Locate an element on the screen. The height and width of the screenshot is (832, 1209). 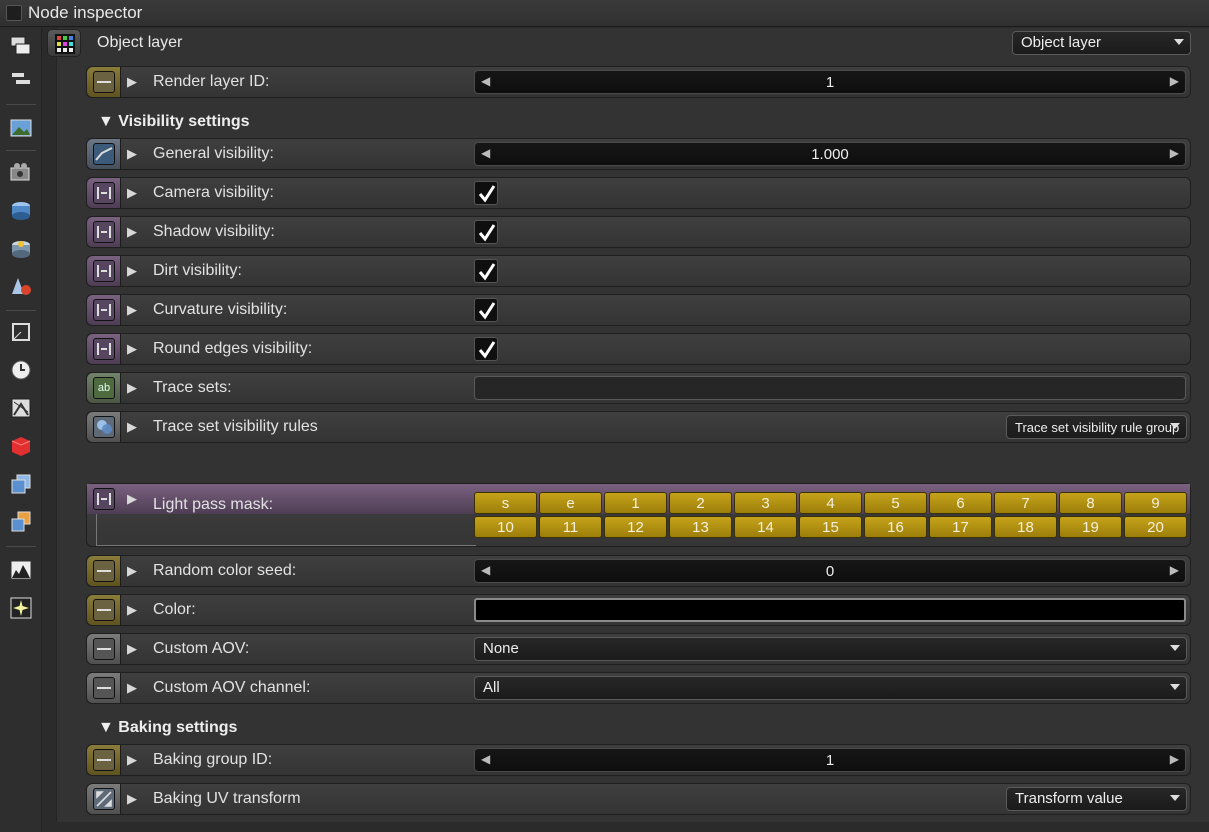
string-pin-icon: ab is located at coordinates (104, 388).